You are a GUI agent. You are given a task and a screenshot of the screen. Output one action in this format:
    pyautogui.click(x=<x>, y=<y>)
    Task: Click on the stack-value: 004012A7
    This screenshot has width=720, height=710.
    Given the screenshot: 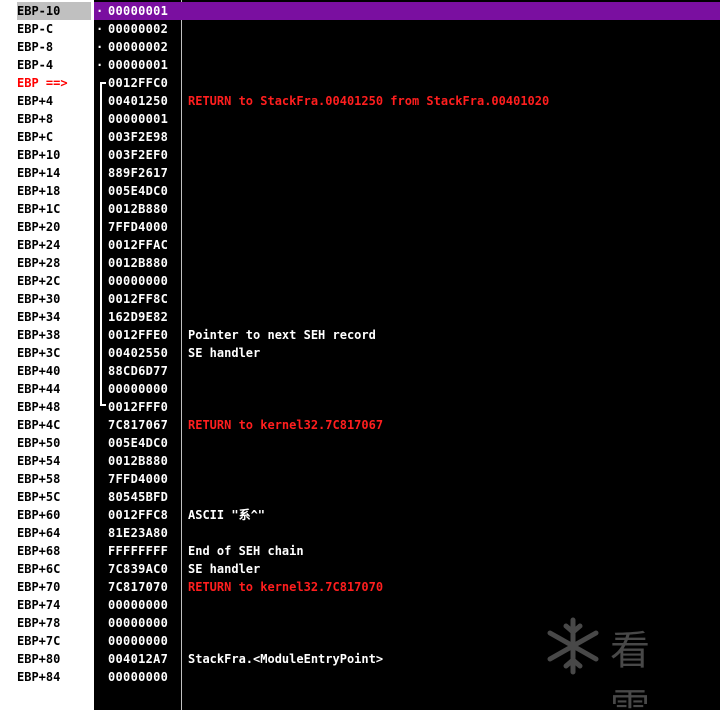 What is the action you would take?
    pyautogui.click(x=138, y=659)
    